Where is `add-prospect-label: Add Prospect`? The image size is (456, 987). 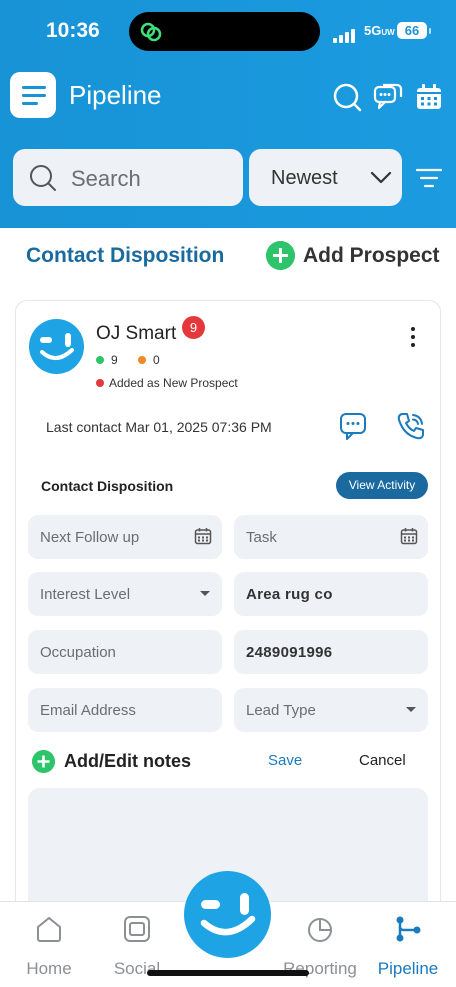 add-prospect-label: Add Prospect is located at coordinates (371, 255).